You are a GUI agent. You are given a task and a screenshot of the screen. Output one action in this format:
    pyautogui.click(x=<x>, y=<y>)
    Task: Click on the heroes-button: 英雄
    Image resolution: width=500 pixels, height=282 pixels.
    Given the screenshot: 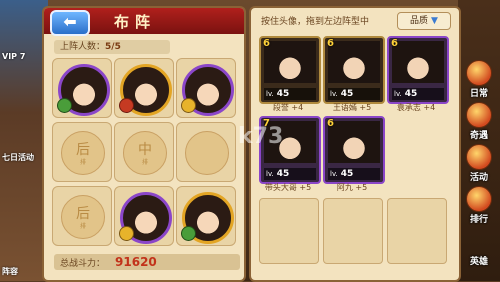 What is the action you would take?
    pyautogui.click(x=479, y=260)
    